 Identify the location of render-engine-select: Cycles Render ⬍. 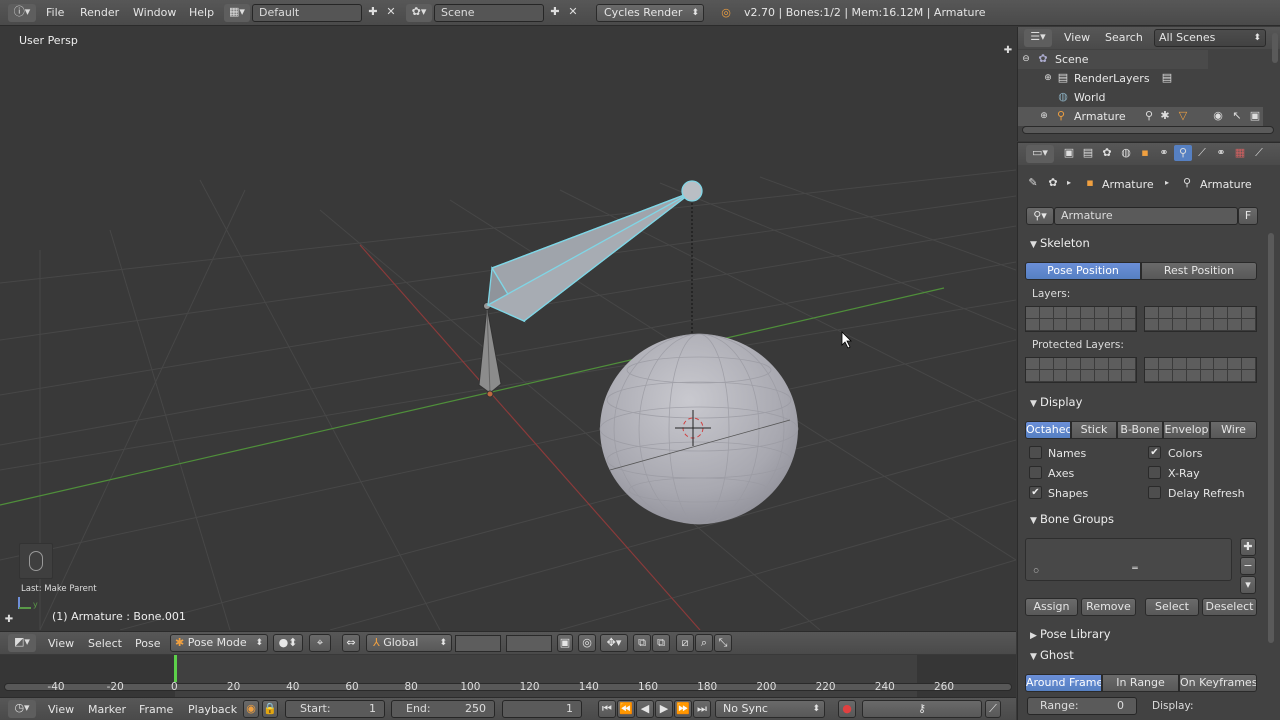
(650, 13).